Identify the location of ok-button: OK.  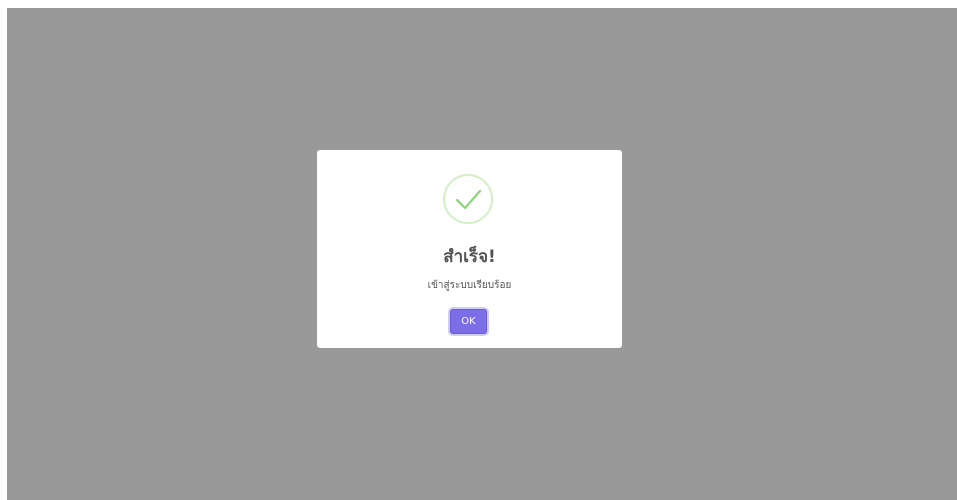
(468, 321).